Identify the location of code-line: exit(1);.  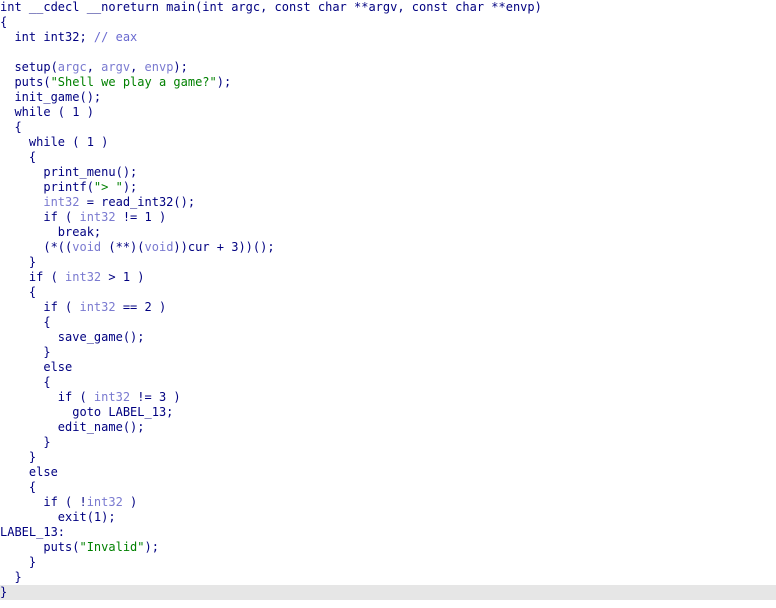
(388, 517).